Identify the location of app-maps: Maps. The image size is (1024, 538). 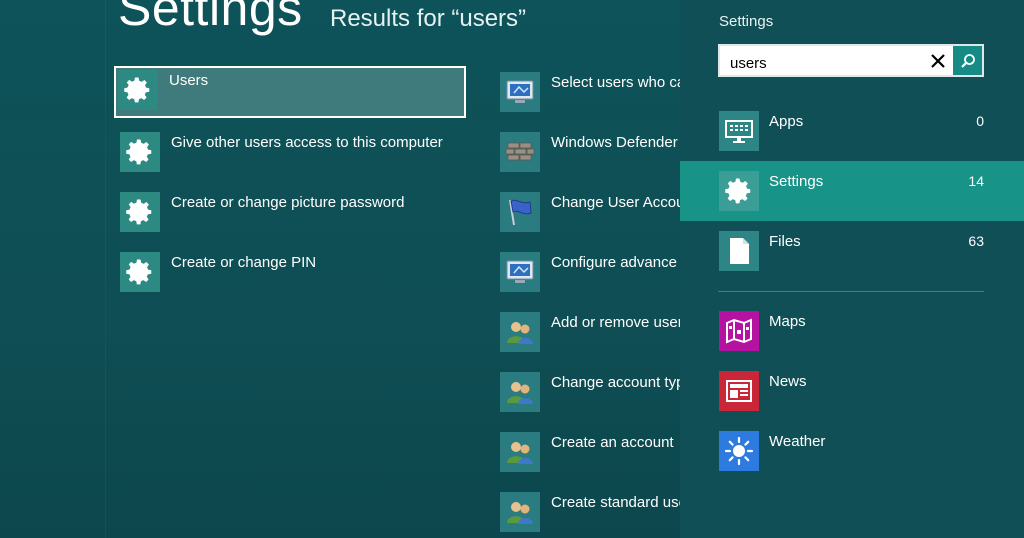
(852, 331).